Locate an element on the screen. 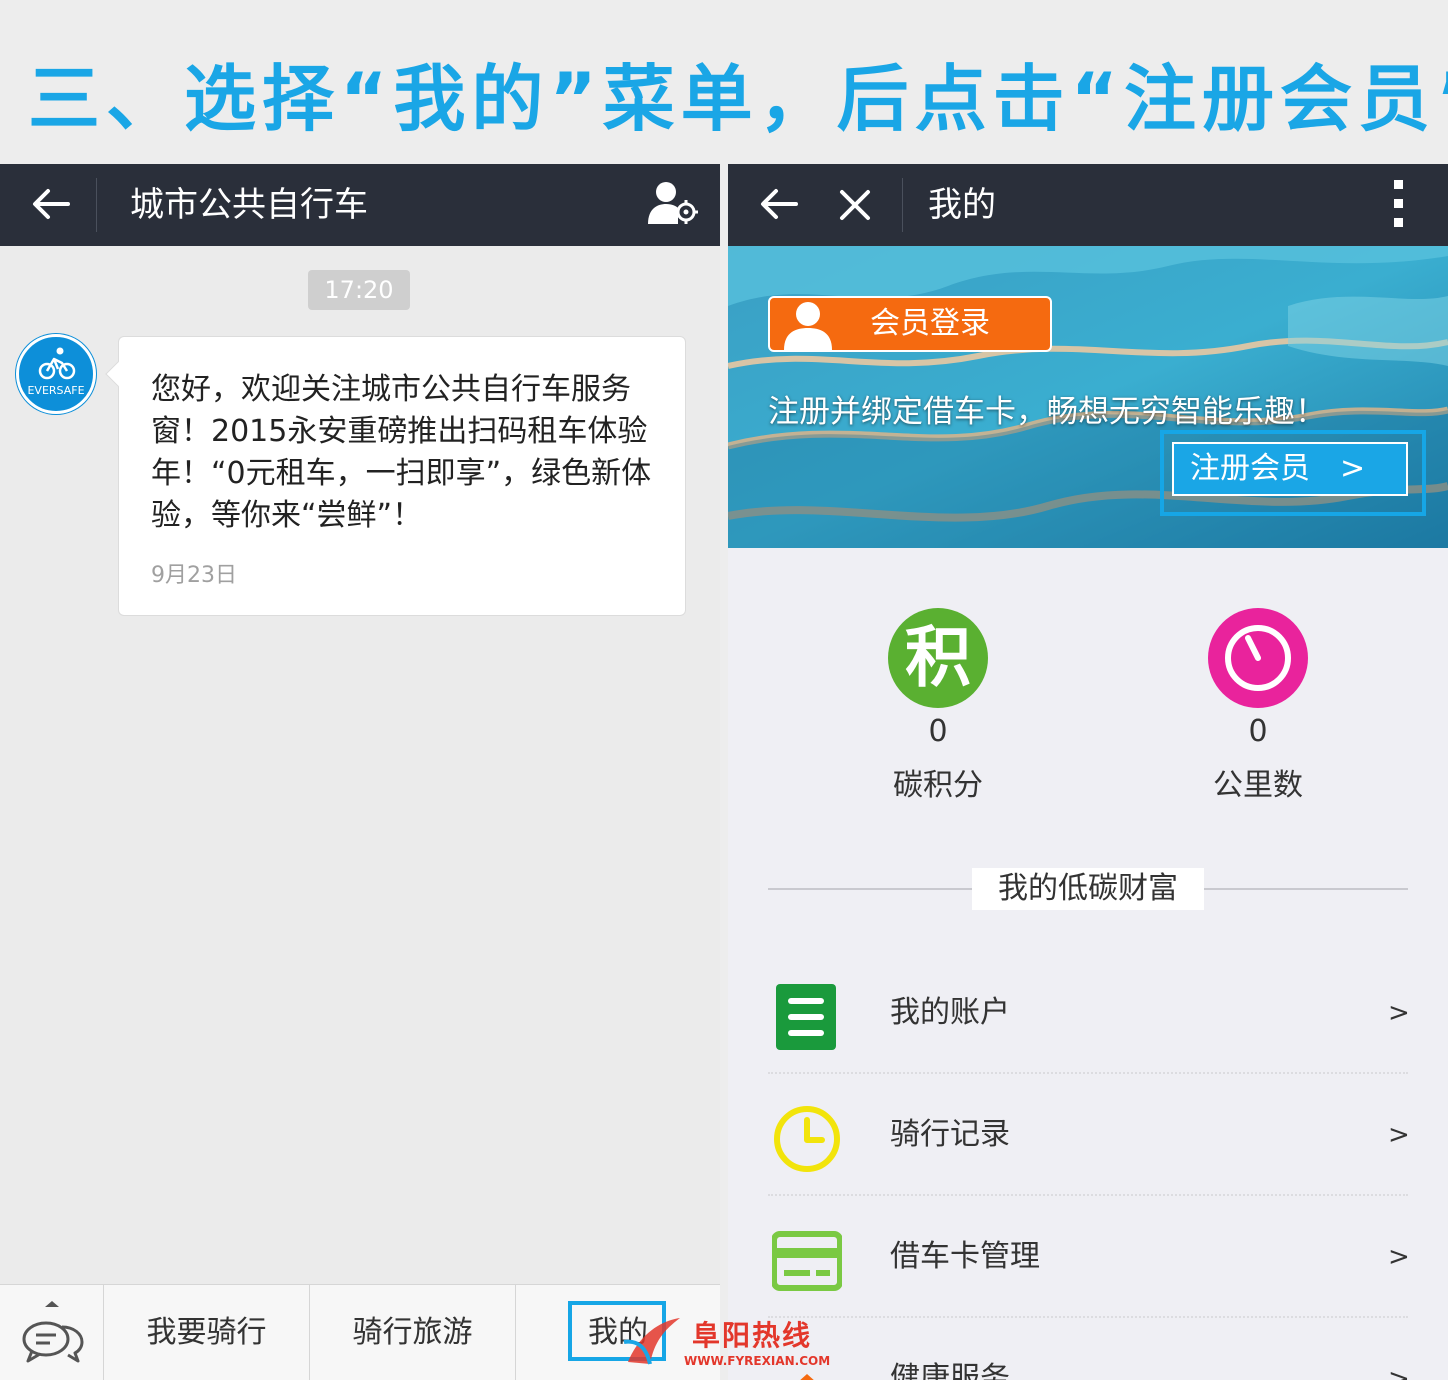  register-member-button: 注册会员 > is located at coordinates (1290, 469).